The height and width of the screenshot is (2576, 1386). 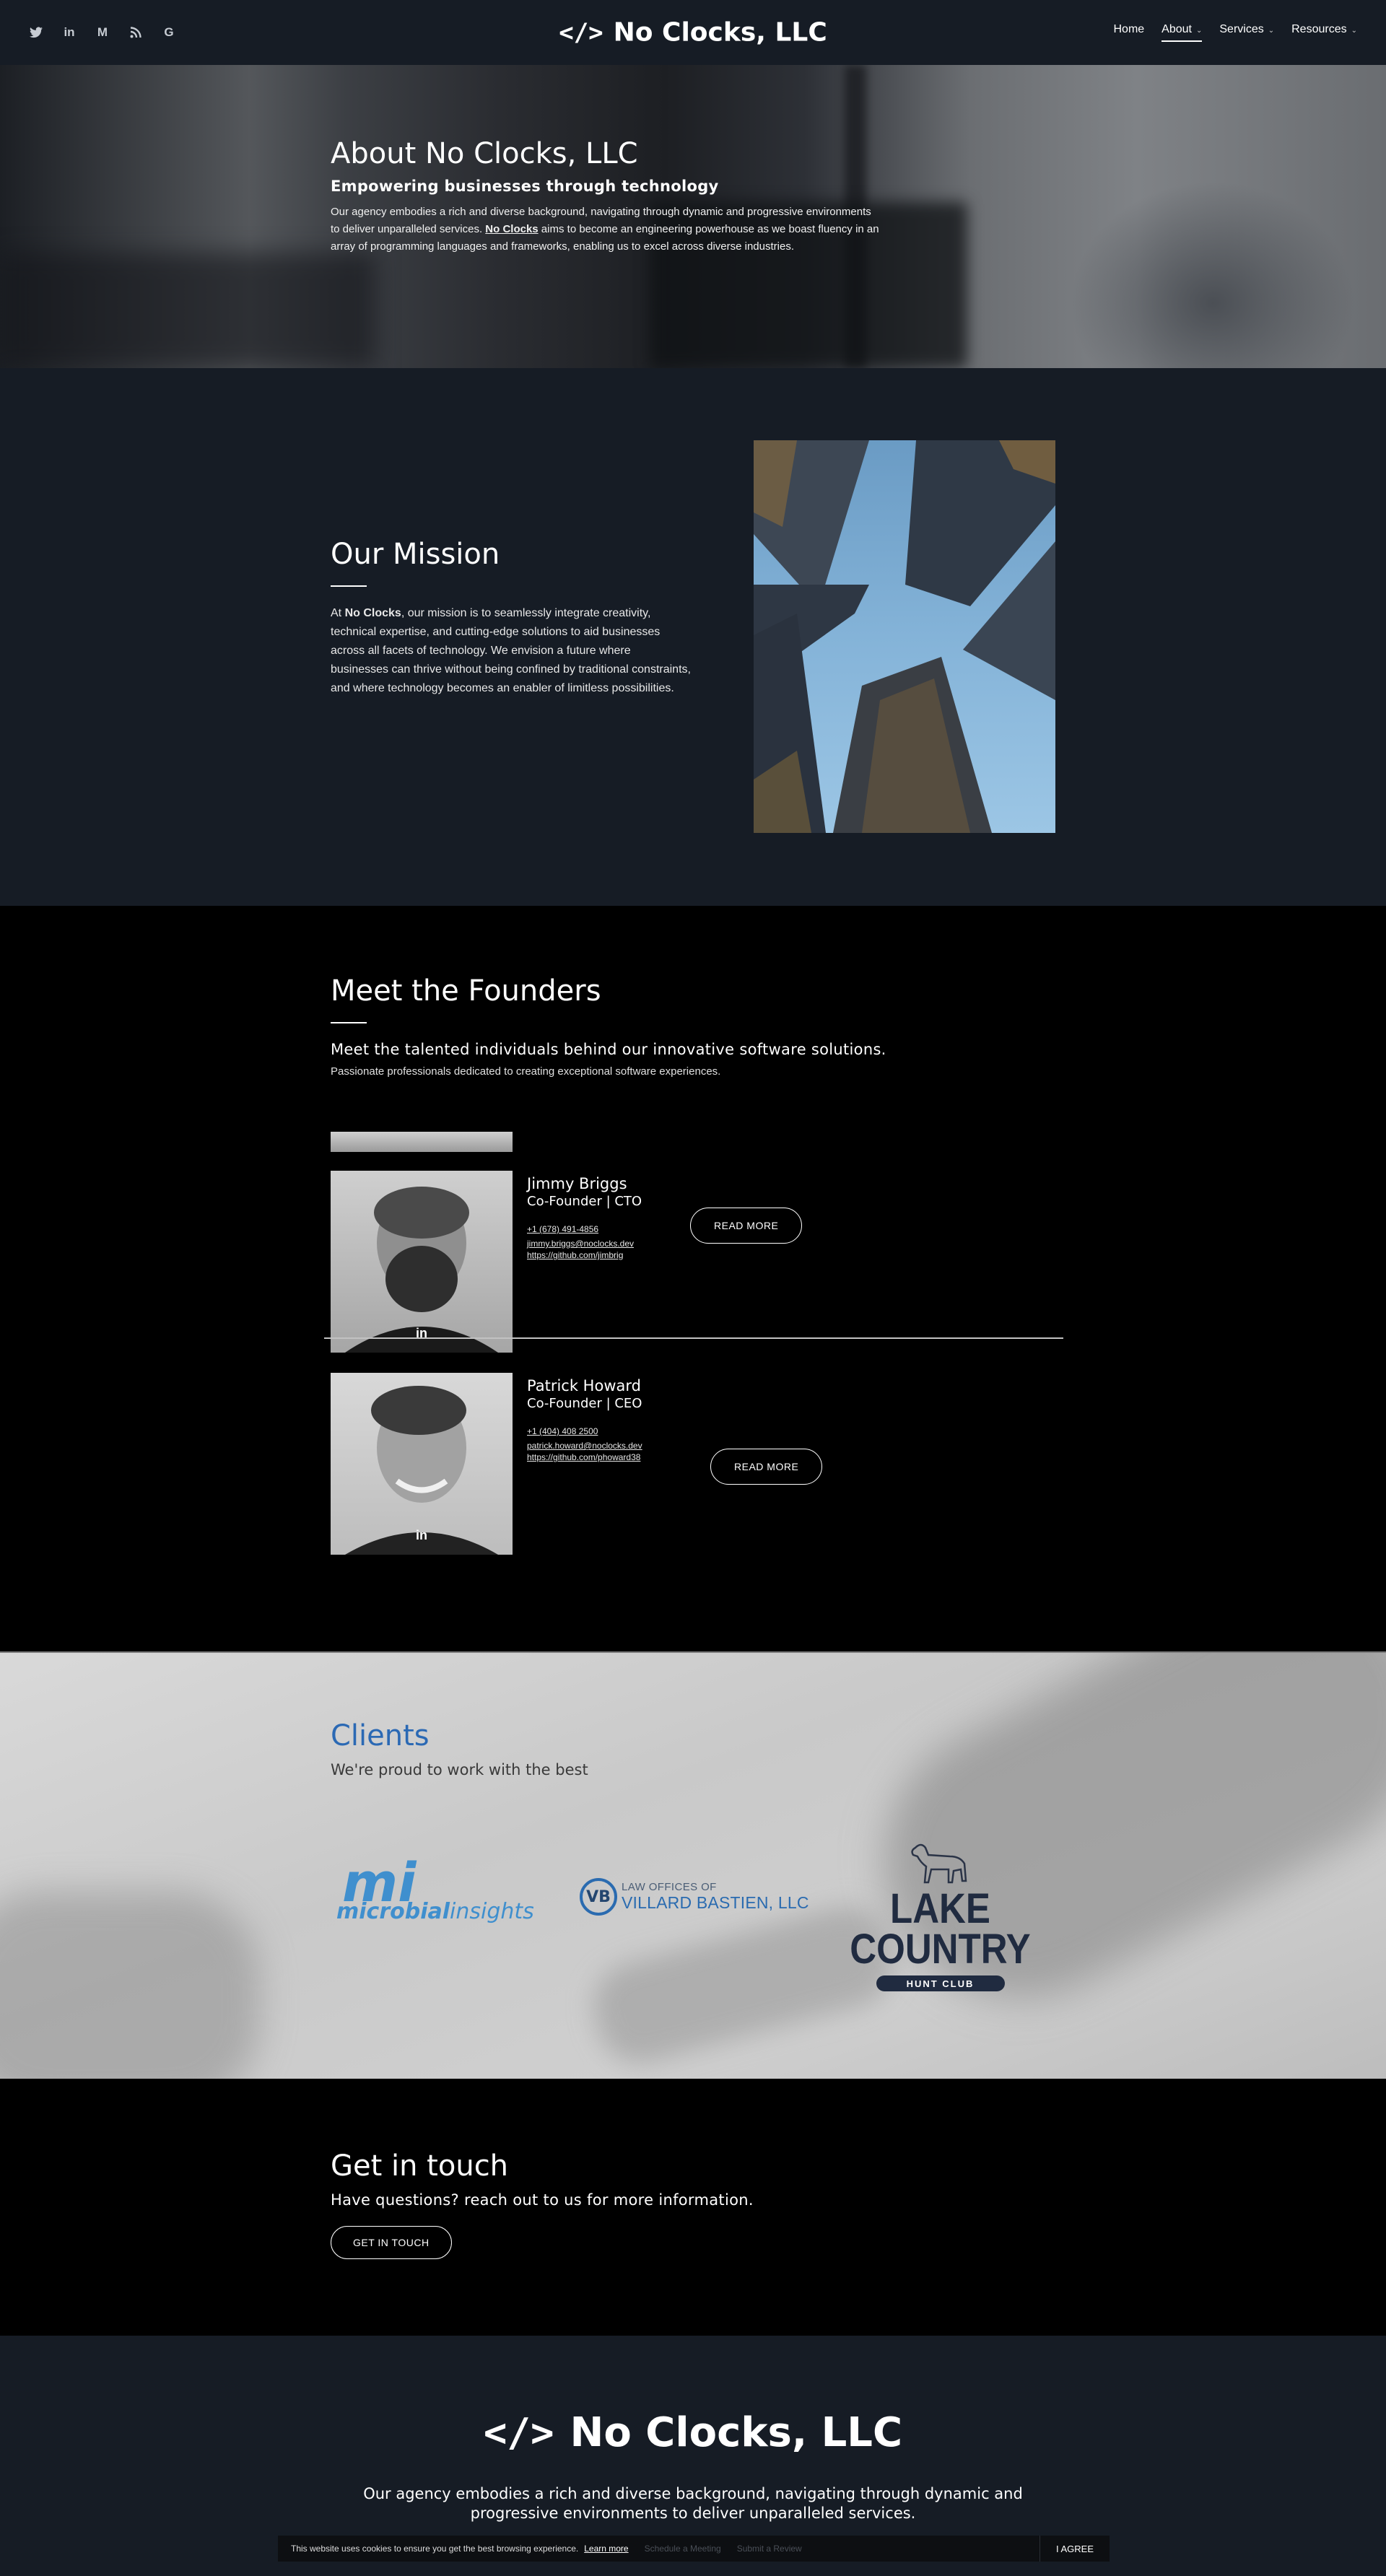 I want to click on main-nav: Home About ⌄ Services ⌄ Resources ⌄, so click(x=1235, y=32).